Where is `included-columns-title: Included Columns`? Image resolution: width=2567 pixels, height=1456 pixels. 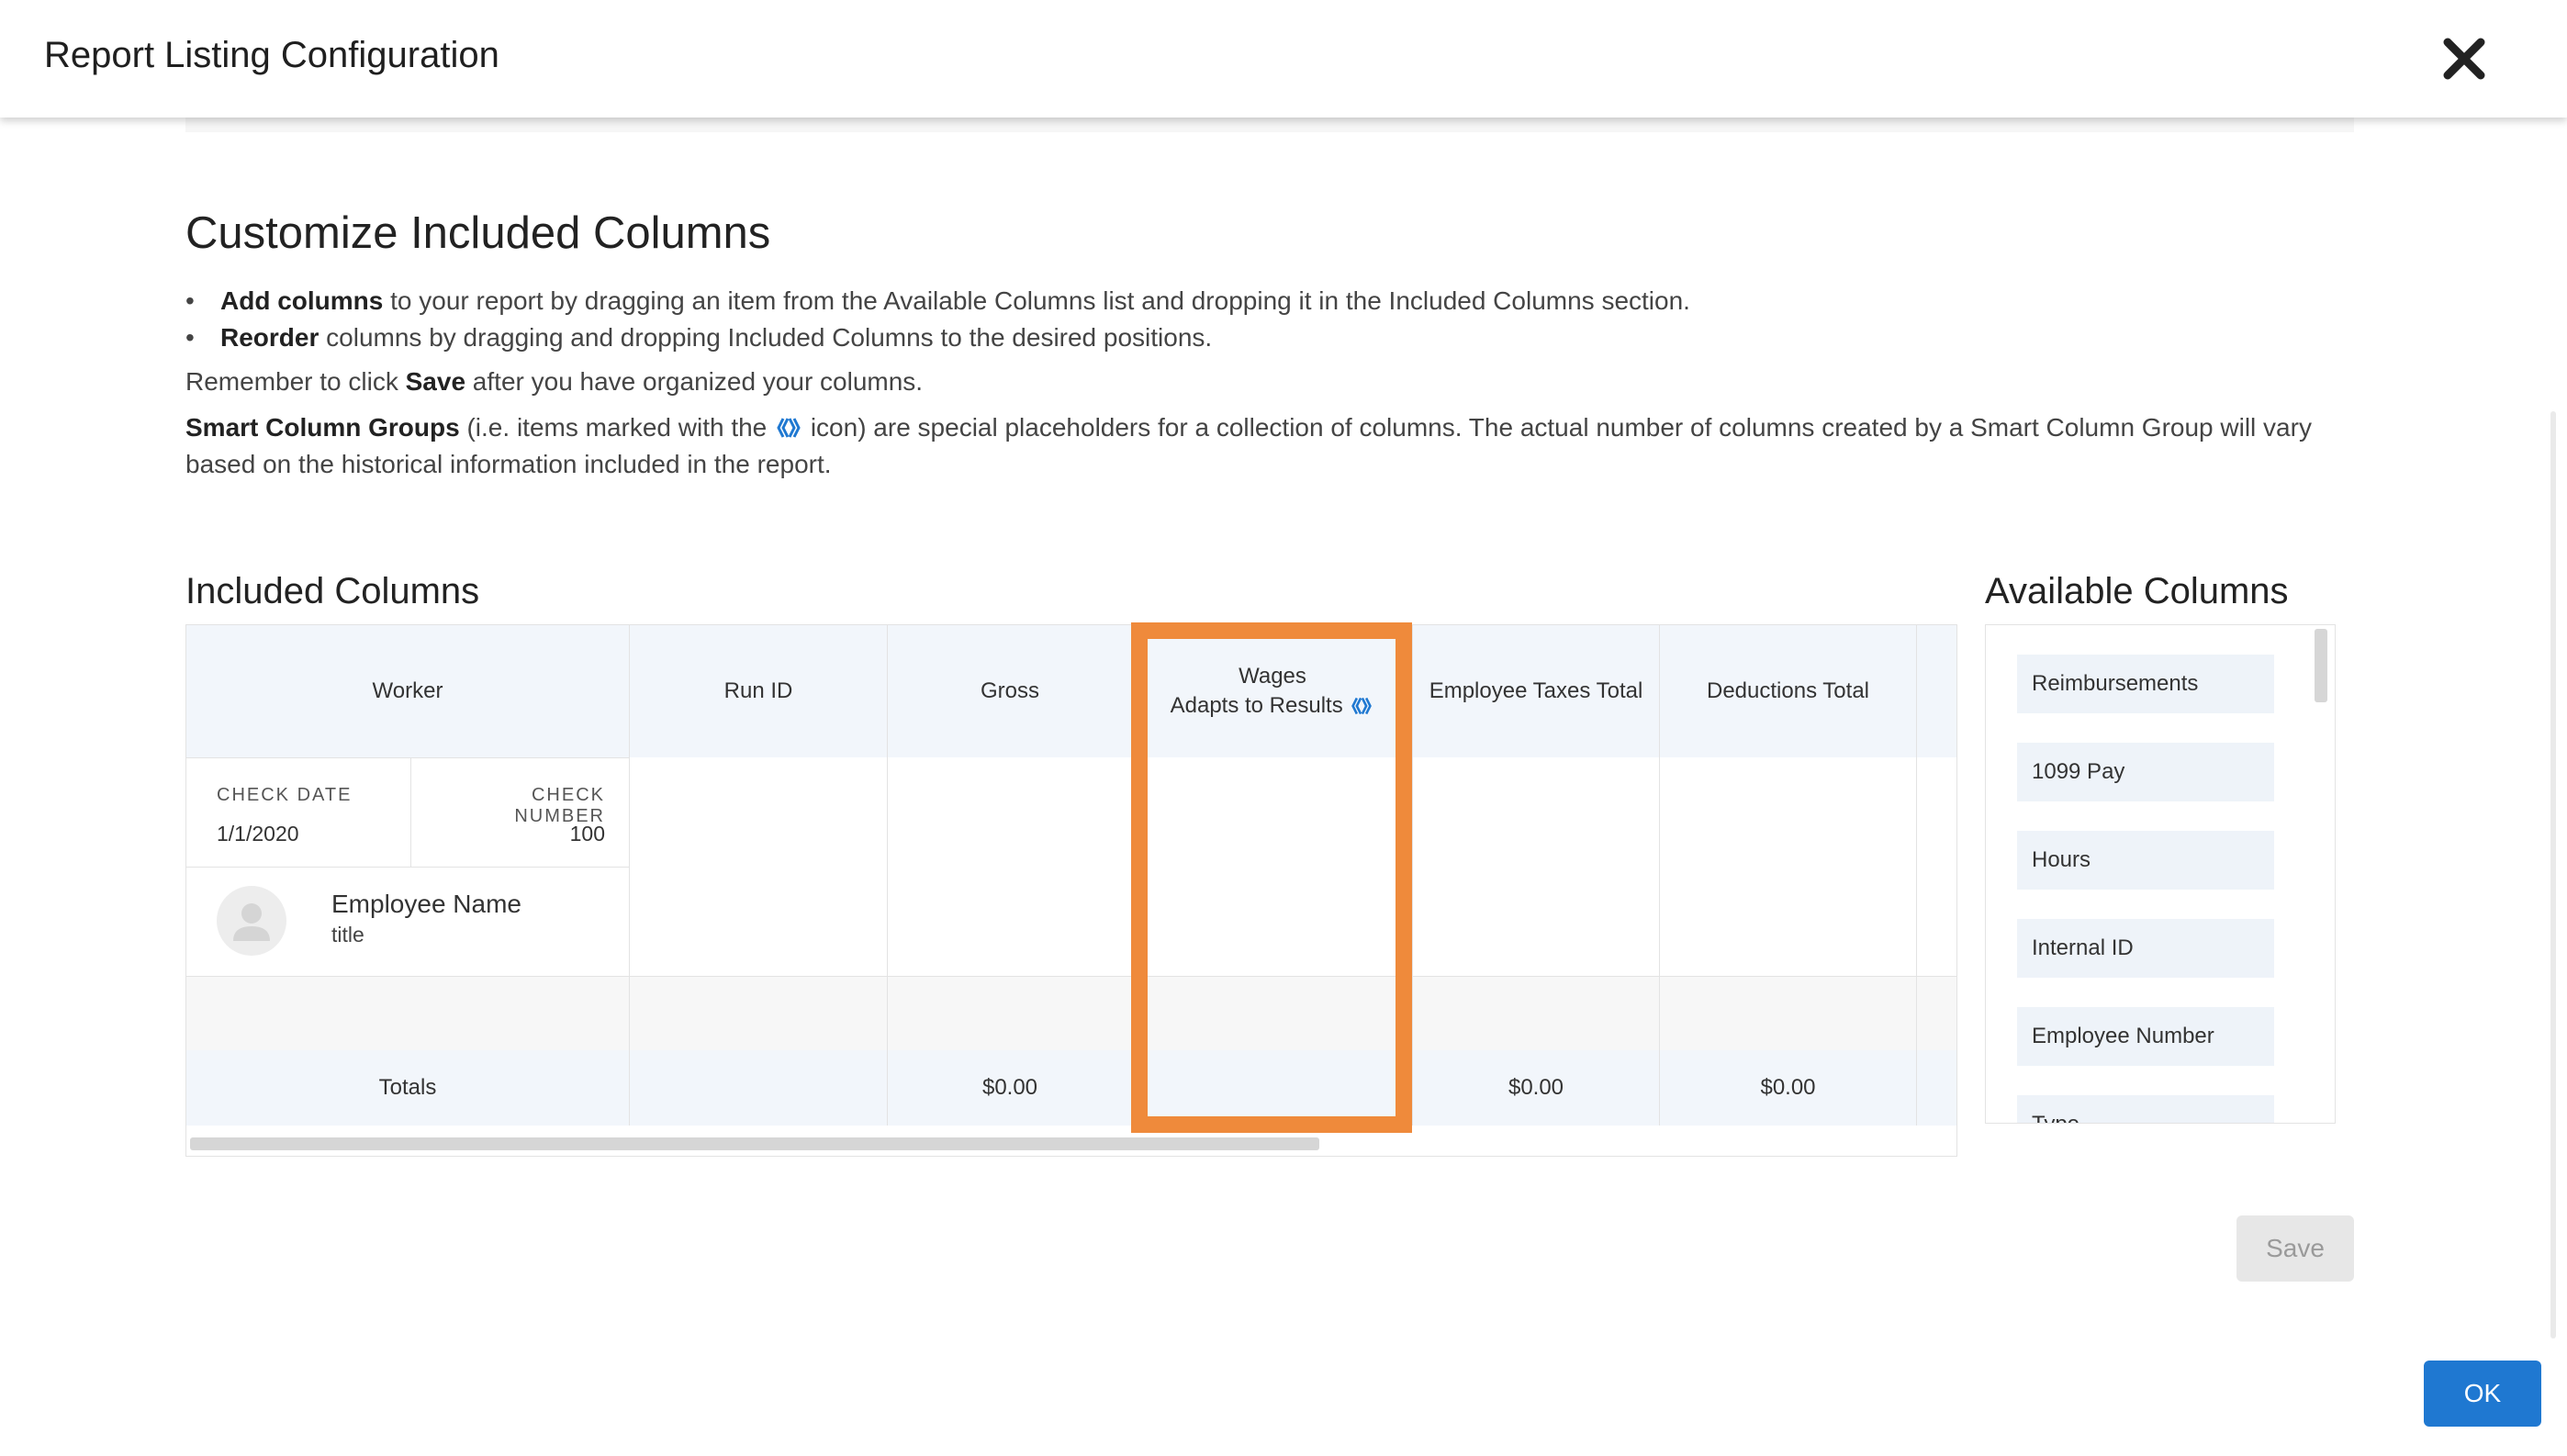 included-columns-title: Included Columns is located at coordinates (333, 591).